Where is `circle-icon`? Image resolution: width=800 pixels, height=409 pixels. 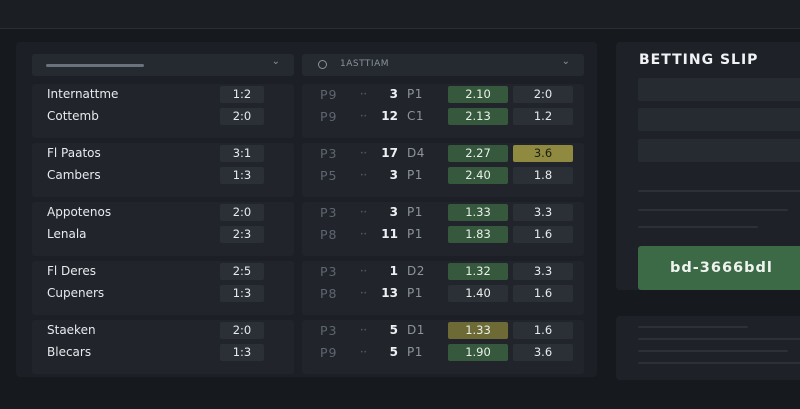 circle-icon is located at coordinates (322, 64).